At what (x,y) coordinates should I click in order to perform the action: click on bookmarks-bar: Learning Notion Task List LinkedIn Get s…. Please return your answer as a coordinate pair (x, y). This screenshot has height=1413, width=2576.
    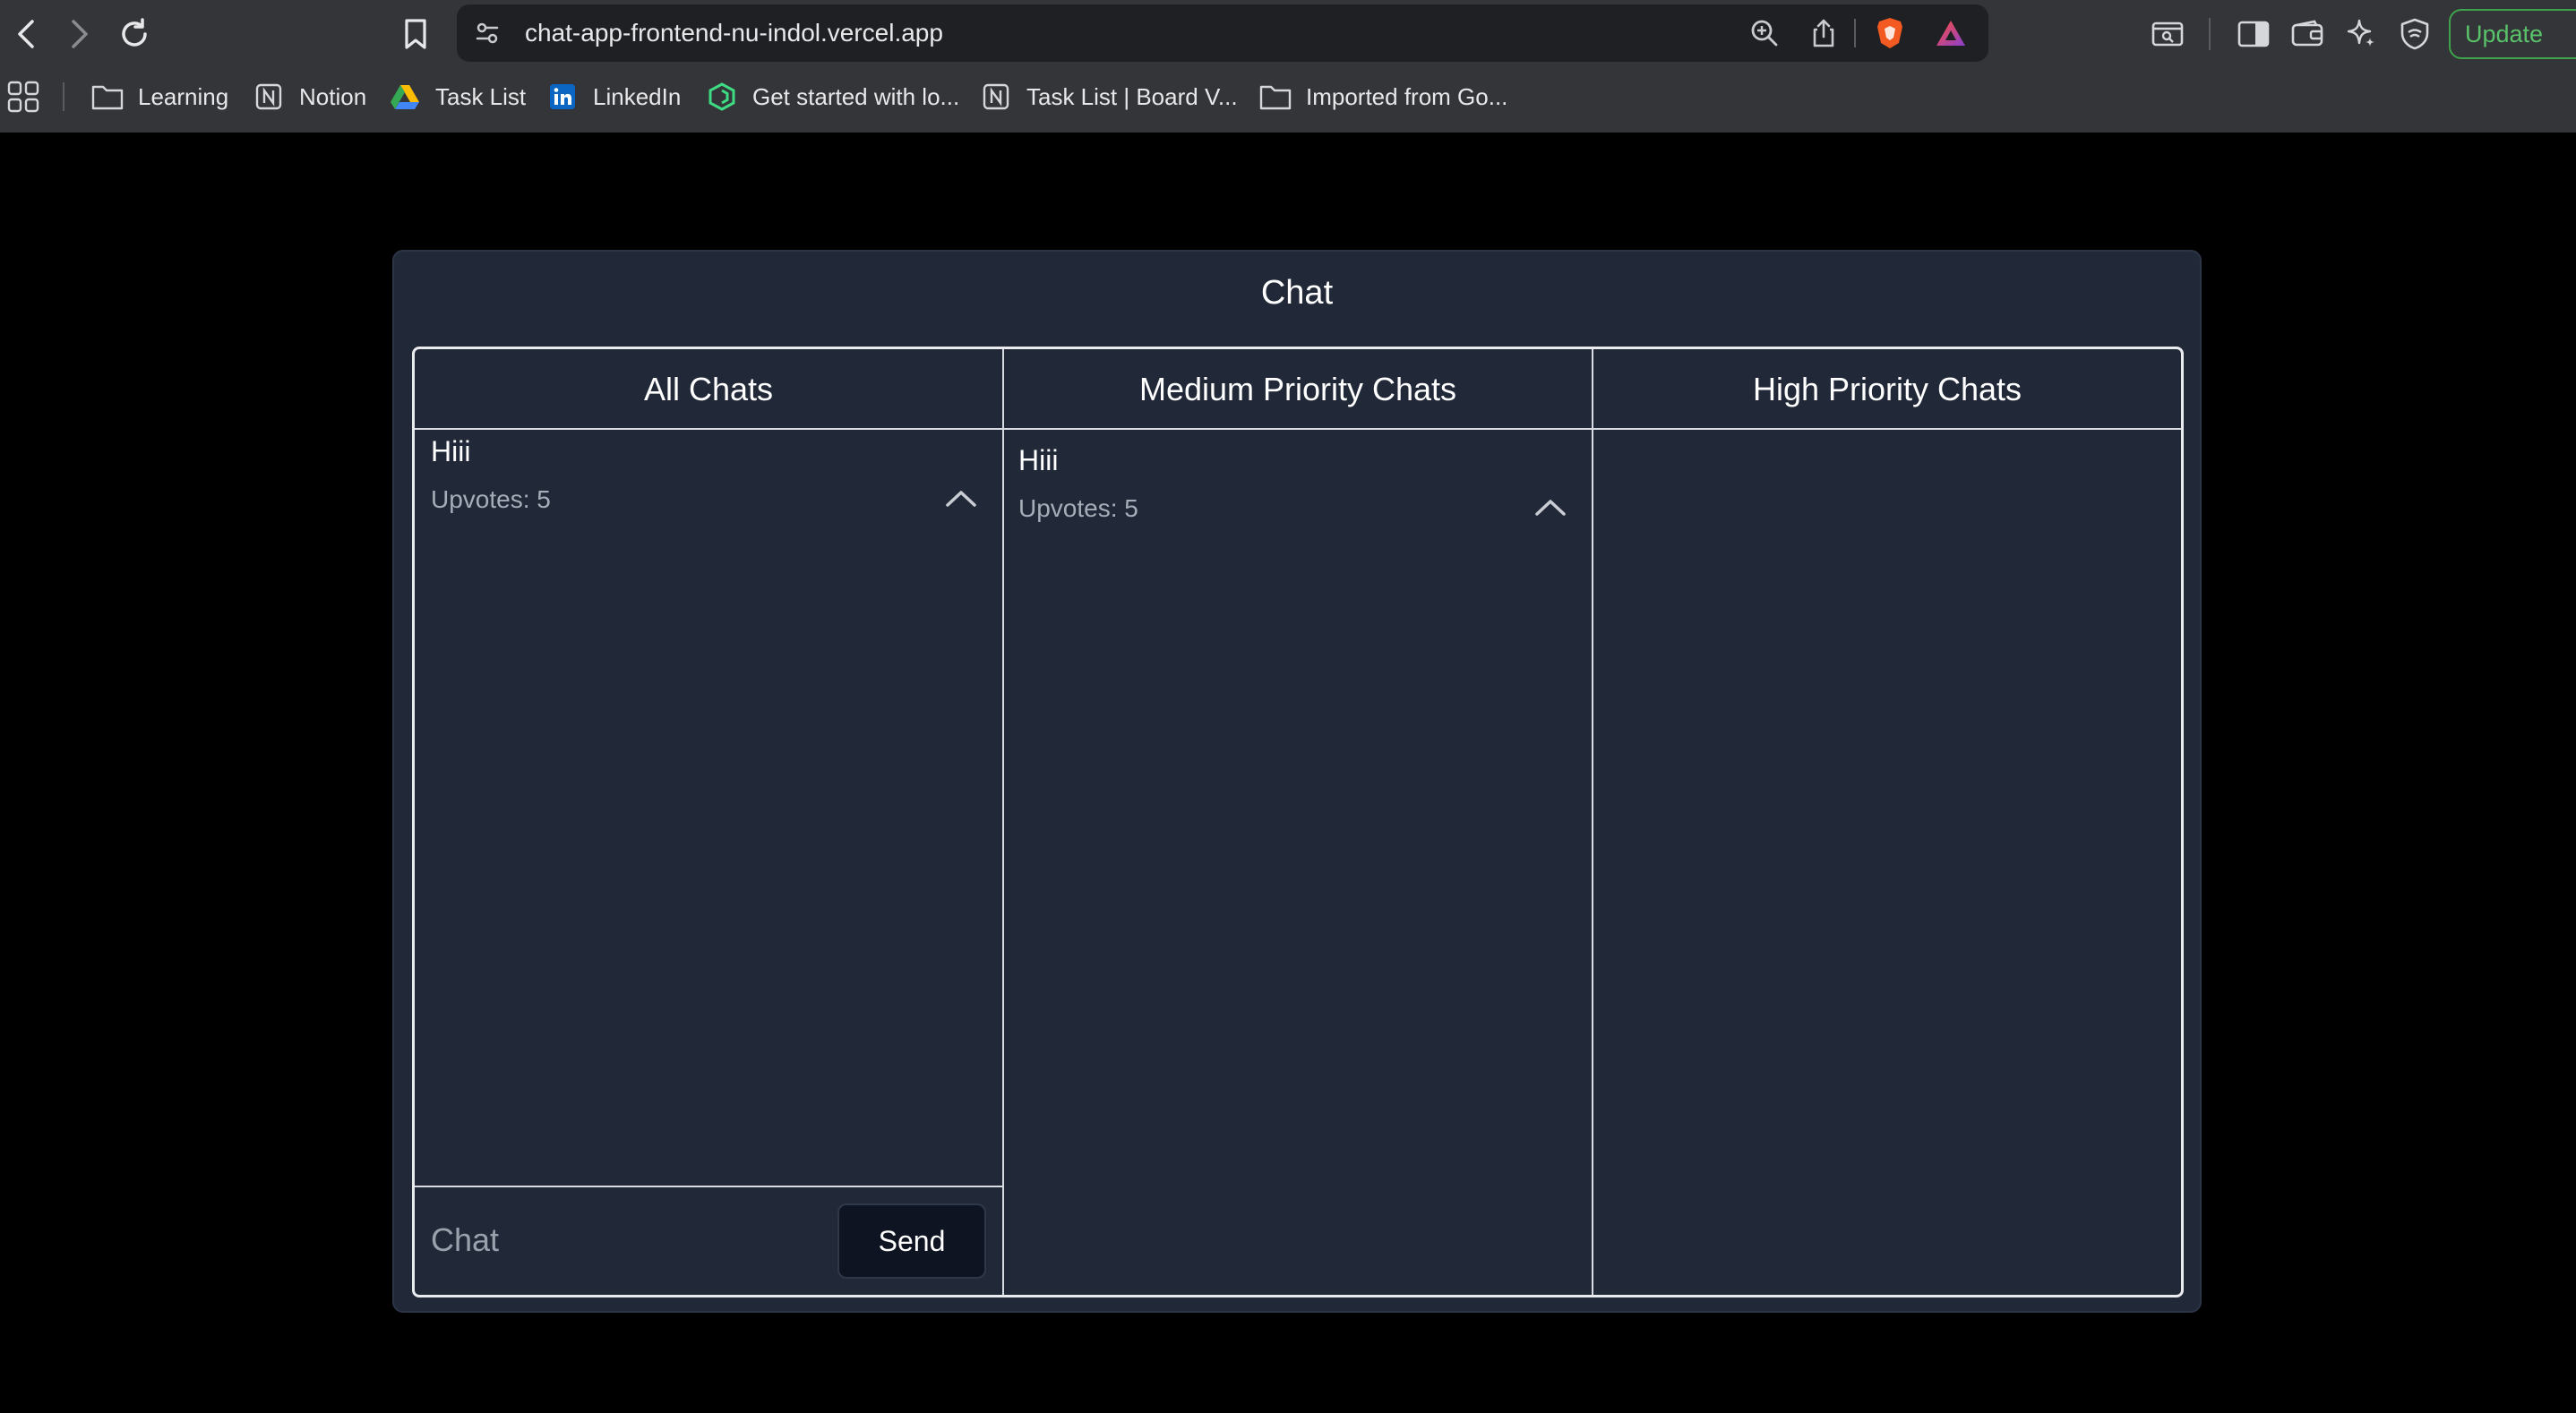
    Looking at the image, I should click on (1288, 97).